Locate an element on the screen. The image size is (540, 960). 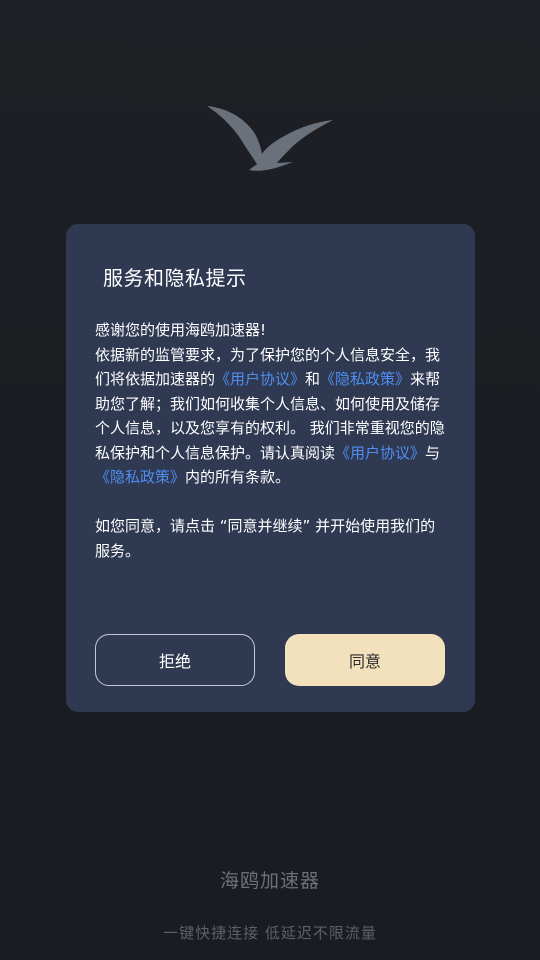
consent-instruction: 如您同意，请点击 “同意并继续” 并开始使用我们的服务。 is located at coordinates (265, 538).